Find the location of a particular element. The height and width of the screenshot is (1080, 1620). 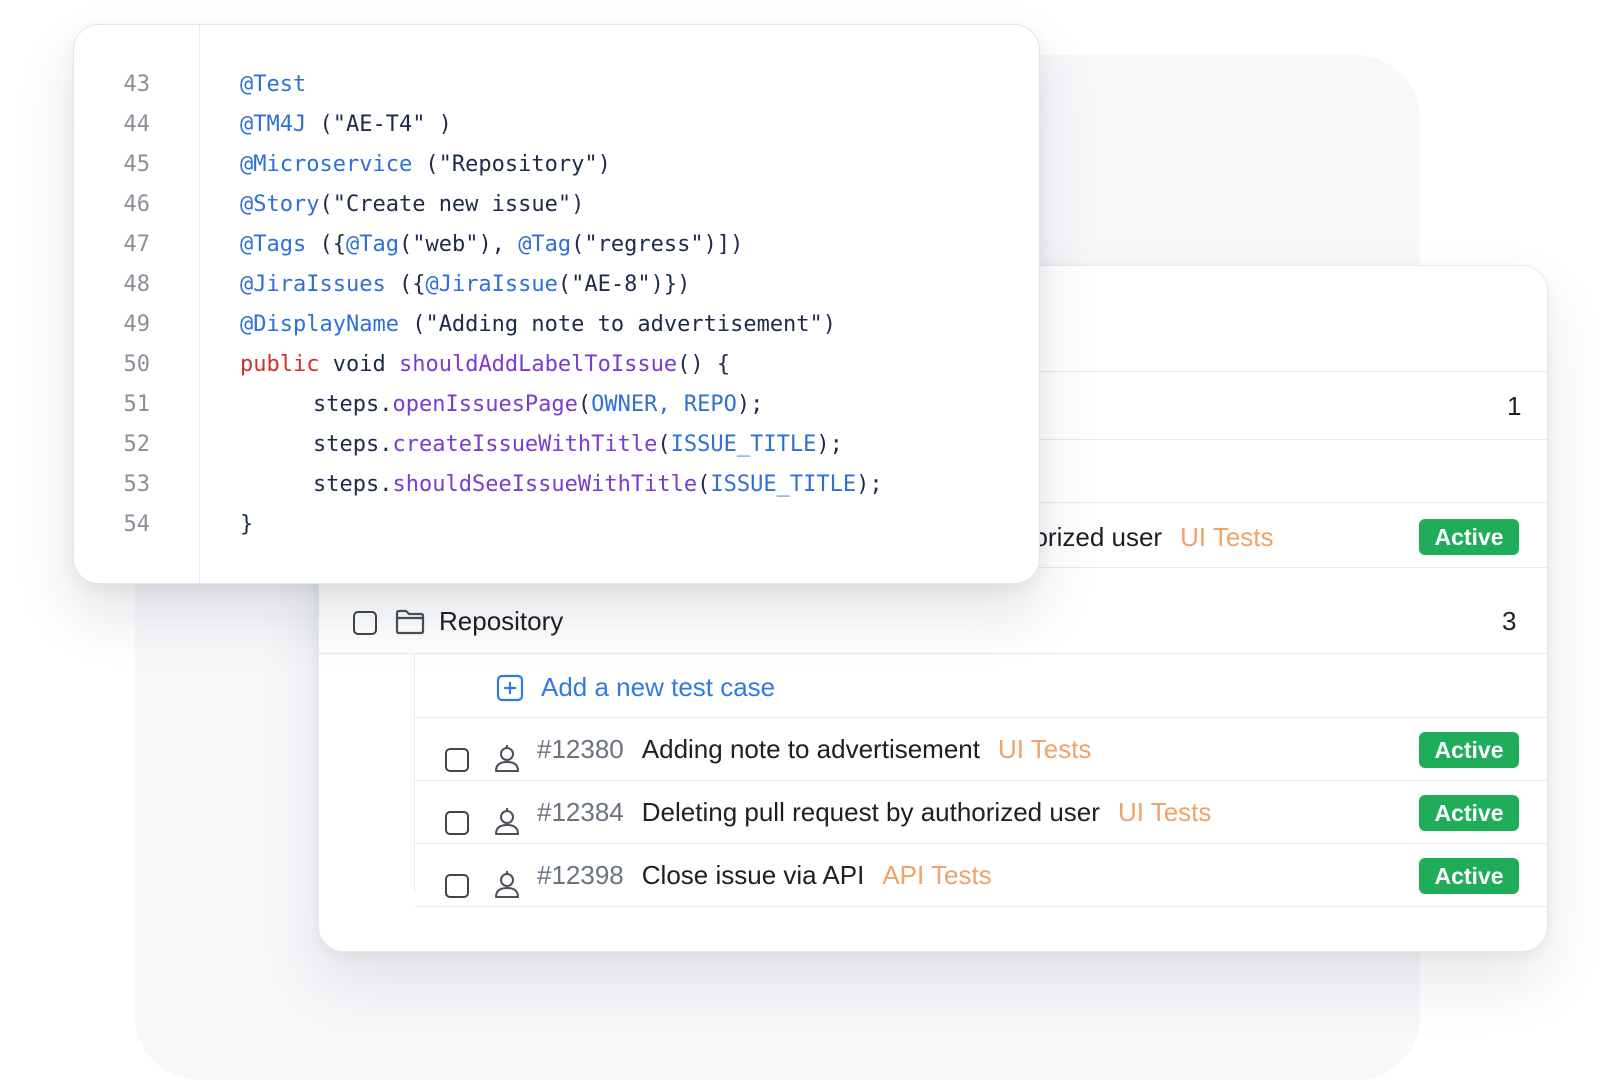

code-token: ("AE-T4" ) is located at coordinates (379, 124).